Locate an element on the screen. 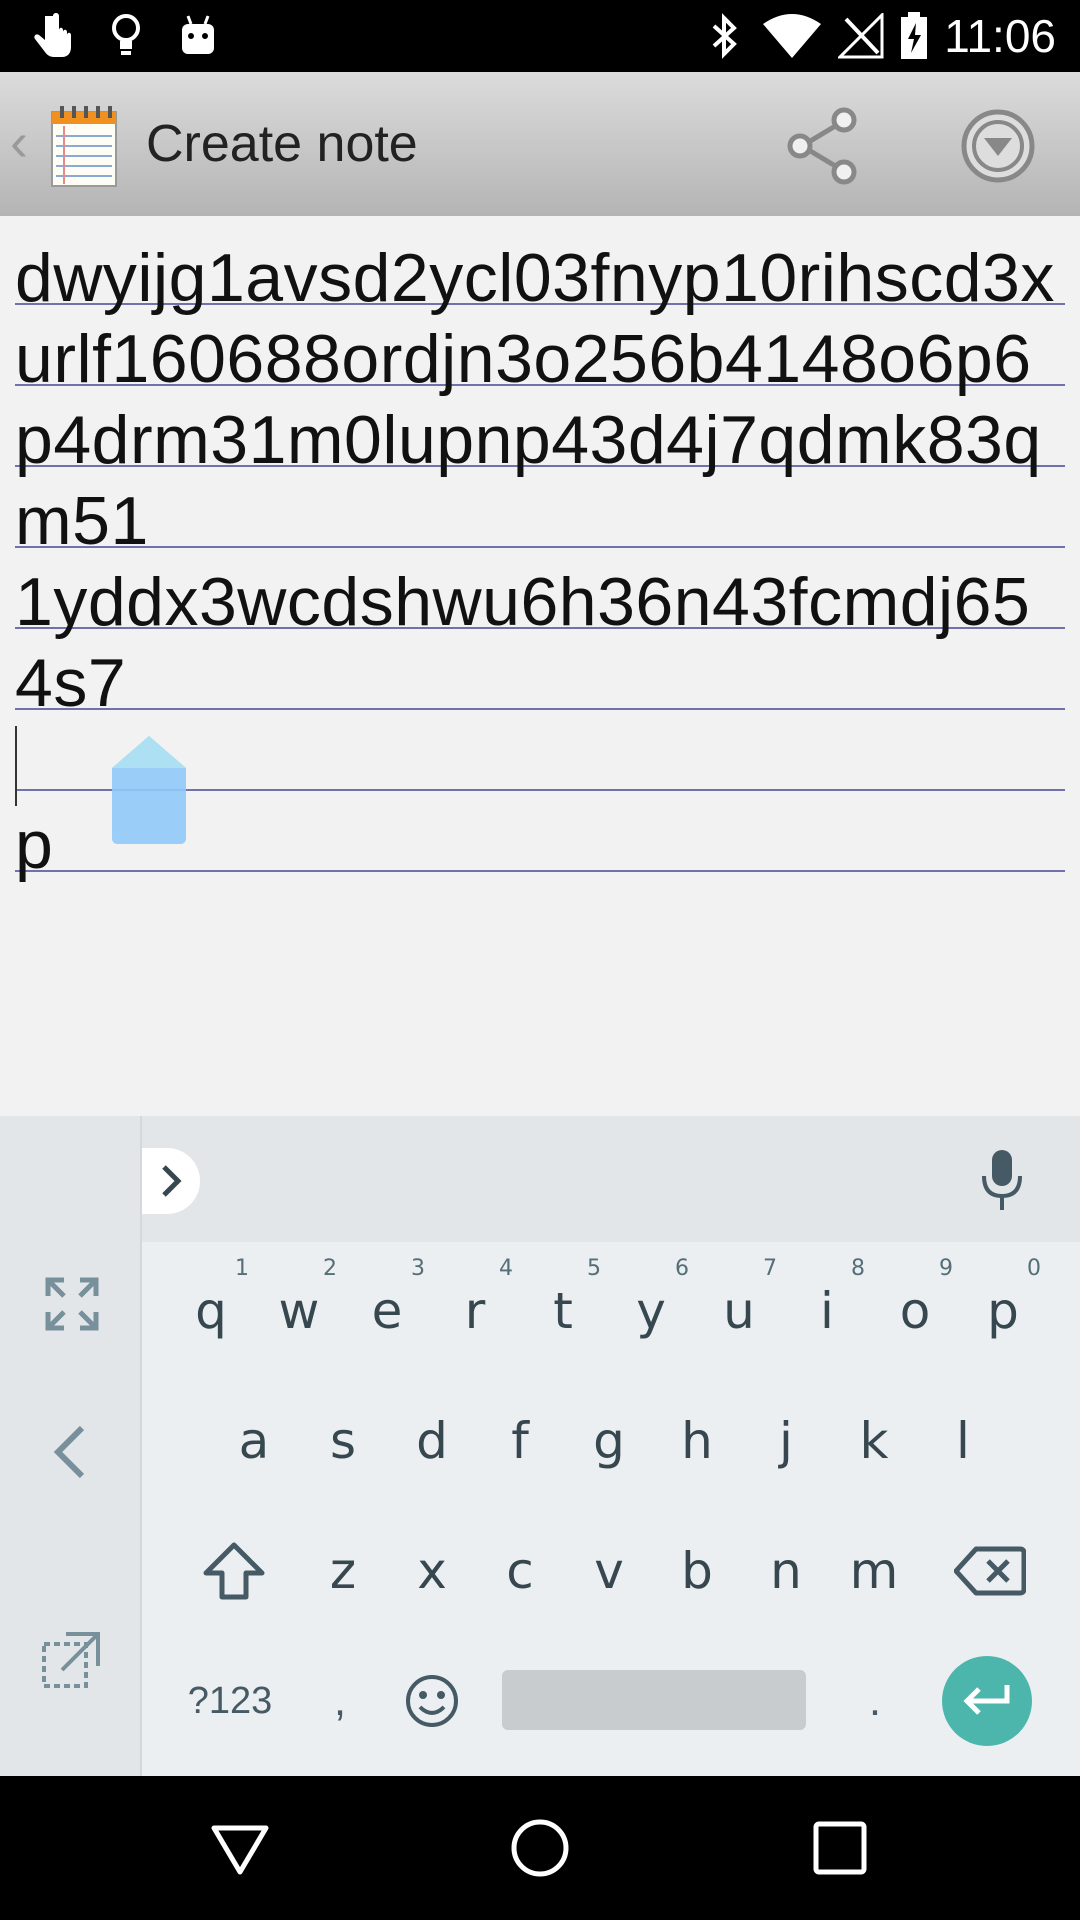 This screenshot has width=1080, height=1920. backspace-key is located at coordinates (990, 1571).